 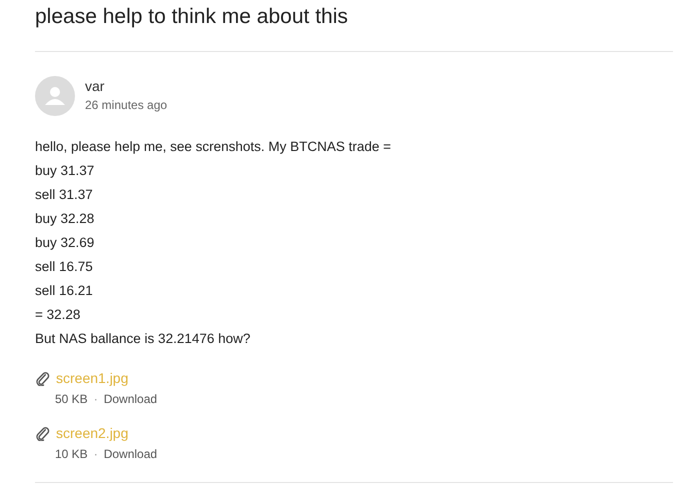 I want to click on post-text-line: sell 16.75, so click(x=64, y=267).